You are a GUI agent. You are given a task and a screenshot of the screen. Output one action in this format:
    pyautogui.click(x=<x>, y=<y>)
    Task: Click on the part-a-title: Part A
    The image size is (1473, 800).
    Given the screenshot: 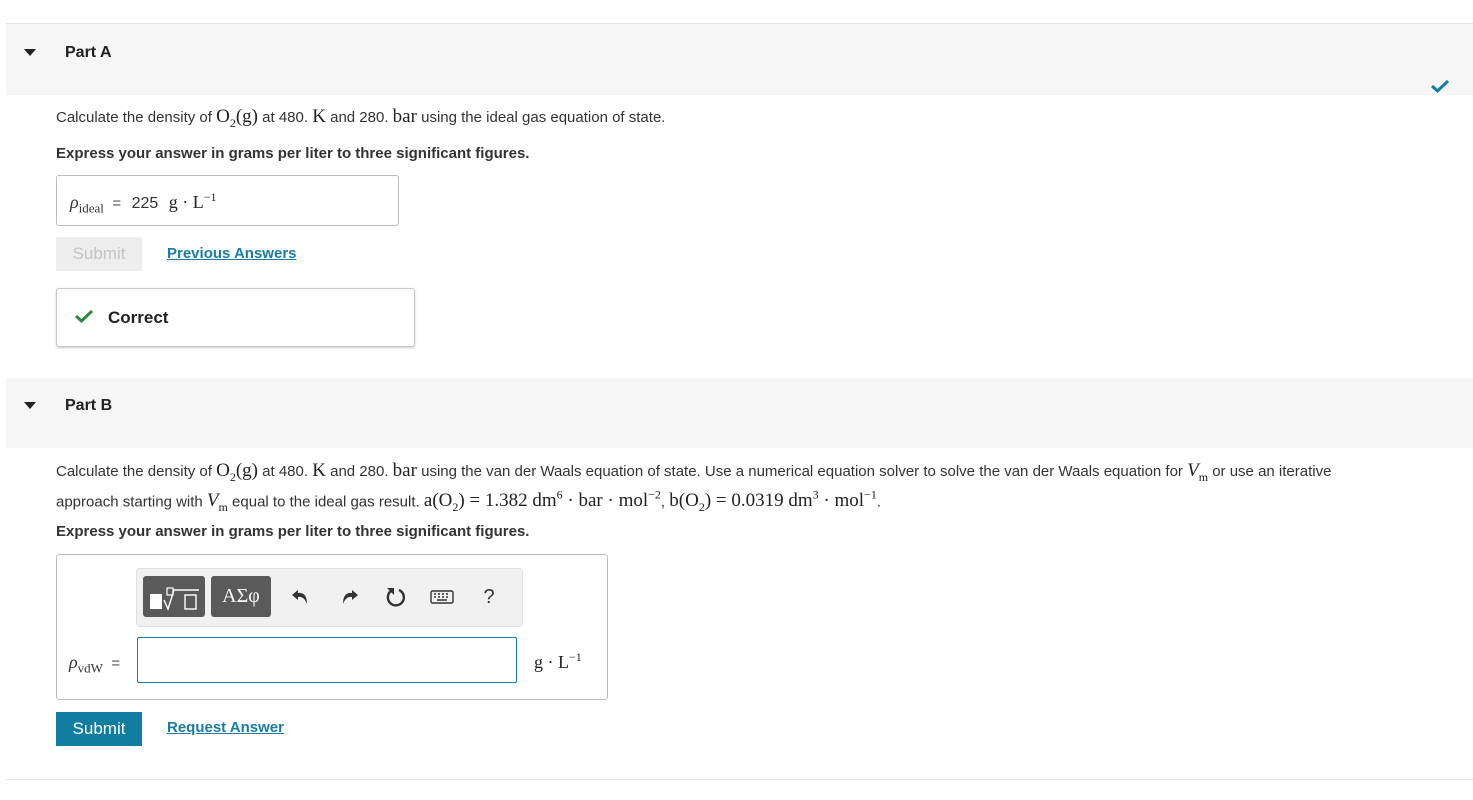 What is the action you would take?
    pyautogui.click(x=88, y=52)
    